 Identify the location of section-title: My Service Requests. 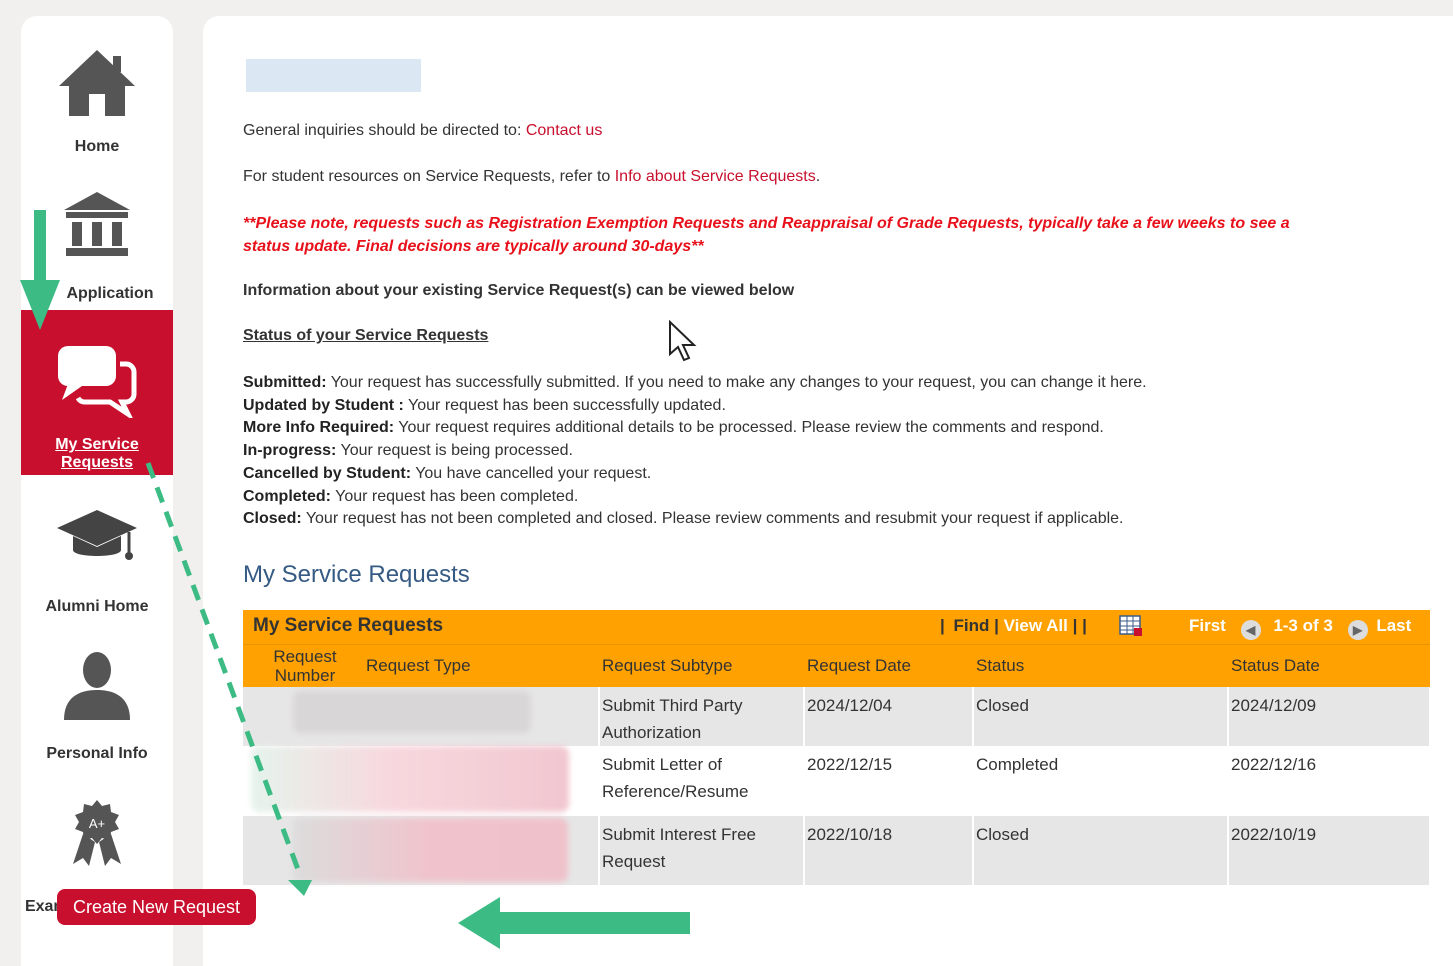
(356, 574).